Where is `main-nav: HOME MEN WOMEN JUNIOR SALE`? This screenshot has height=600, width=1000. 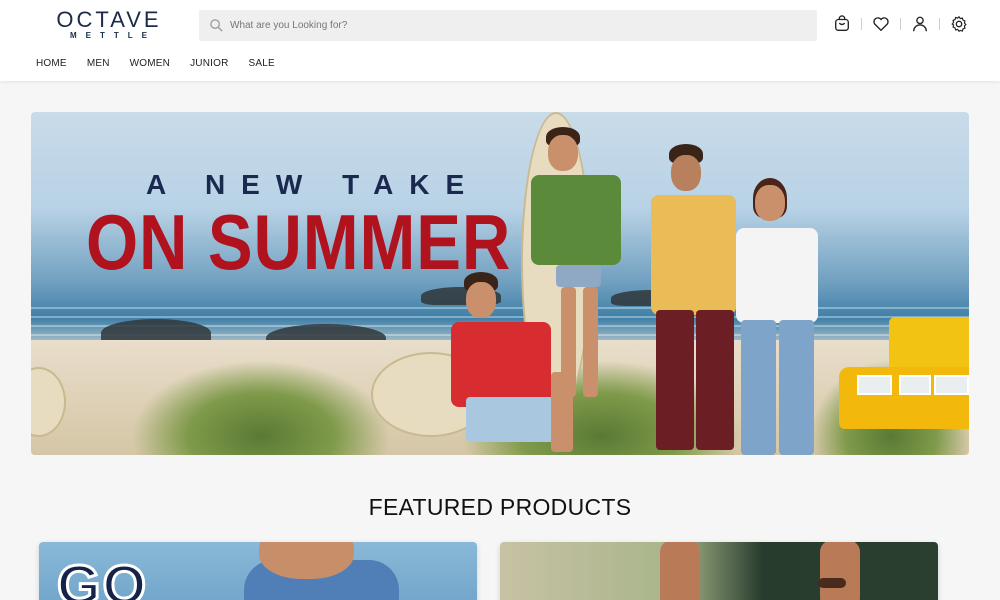 main-nav: HOME MEN WOMEN JUNIOR SALE is located at coordinates (165, 63).